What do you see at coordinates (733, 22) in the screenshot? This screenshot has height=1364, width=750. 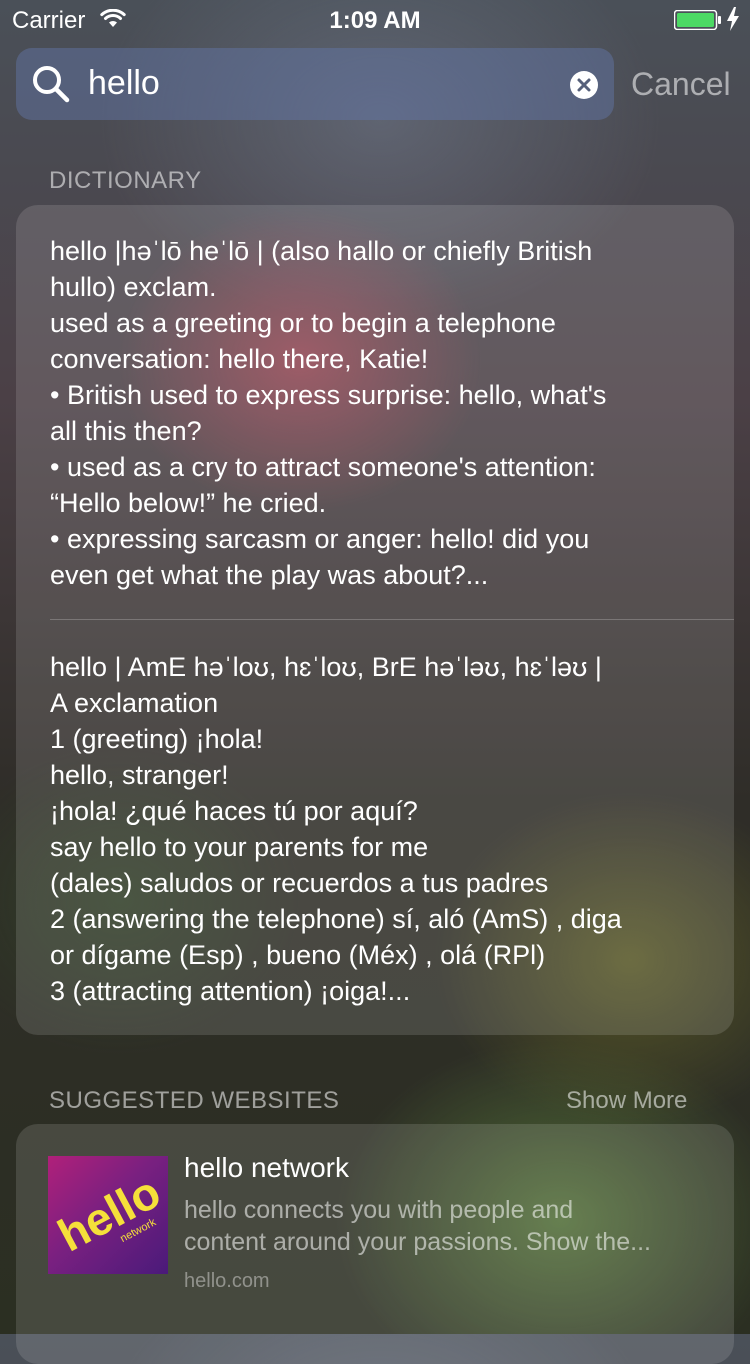 I see `charging-icon` at bounding box center [733, 22].